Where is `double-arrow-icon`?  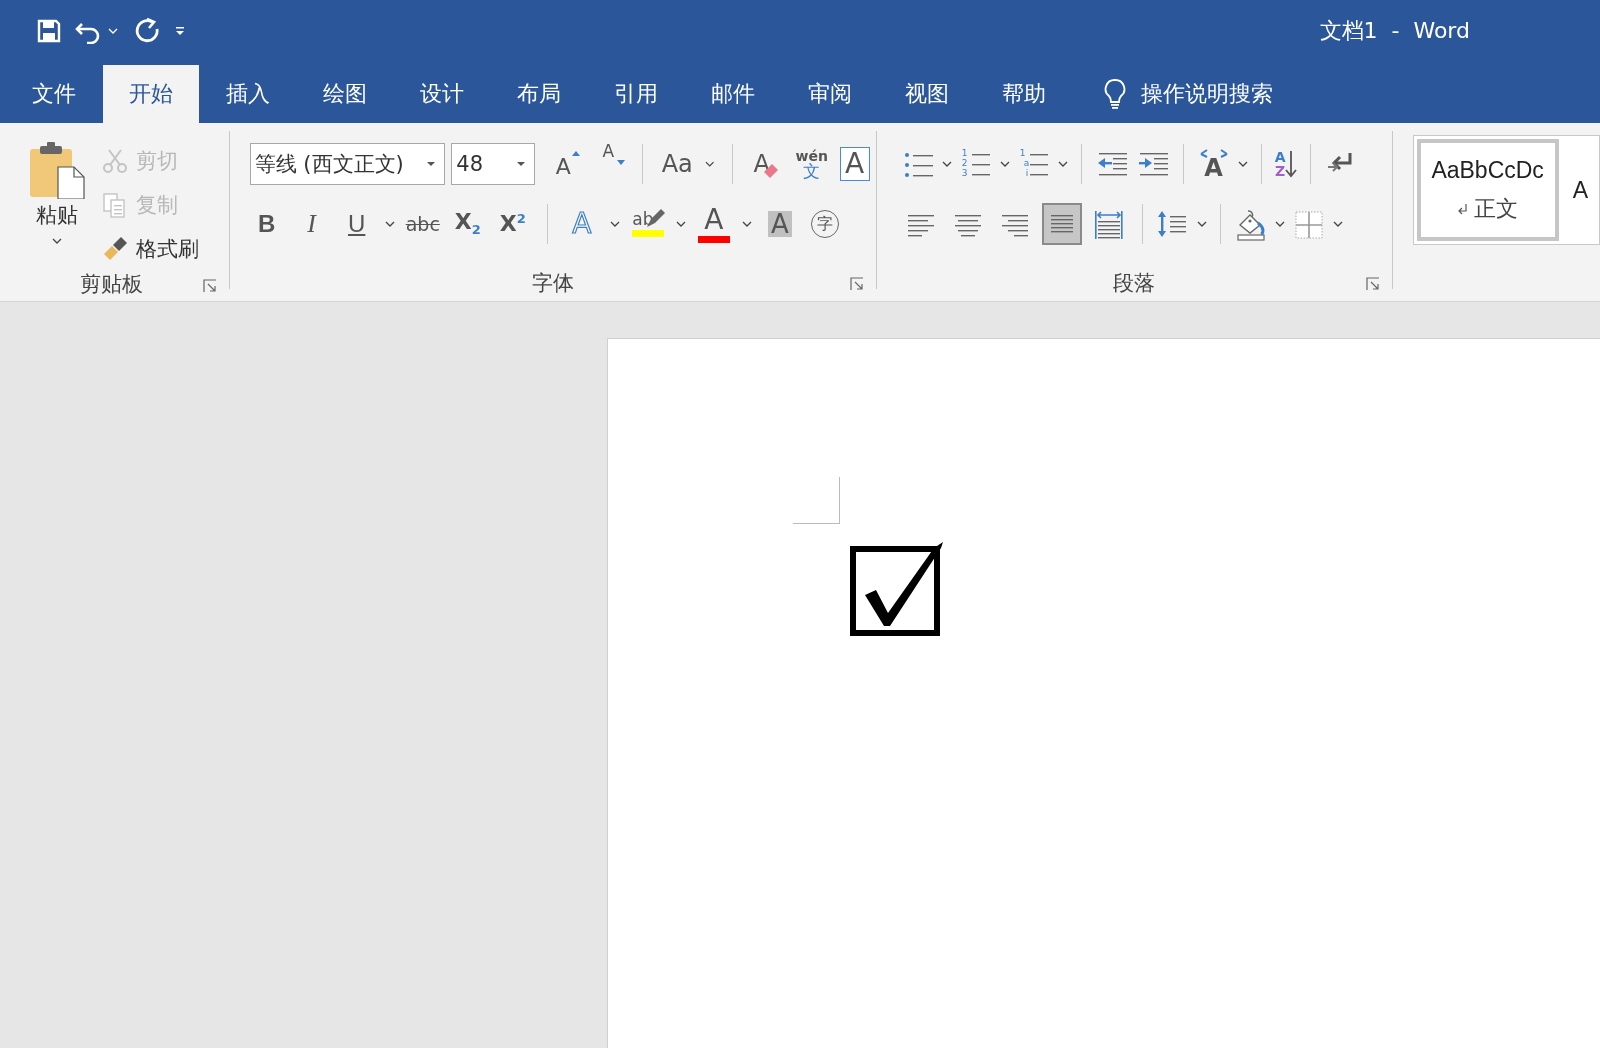 double-arrow-icon is located at coordinates (1213, 153).